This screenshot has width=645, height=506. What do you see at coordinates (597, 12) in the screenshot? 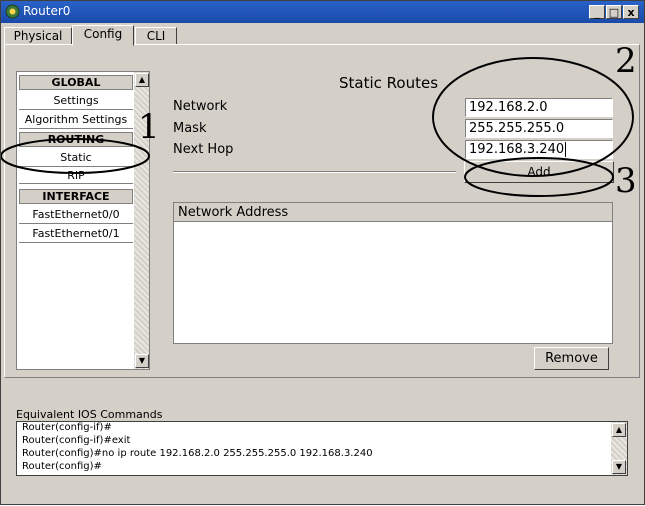
I see `minimize-button: _` at bounding box center [597, 12].